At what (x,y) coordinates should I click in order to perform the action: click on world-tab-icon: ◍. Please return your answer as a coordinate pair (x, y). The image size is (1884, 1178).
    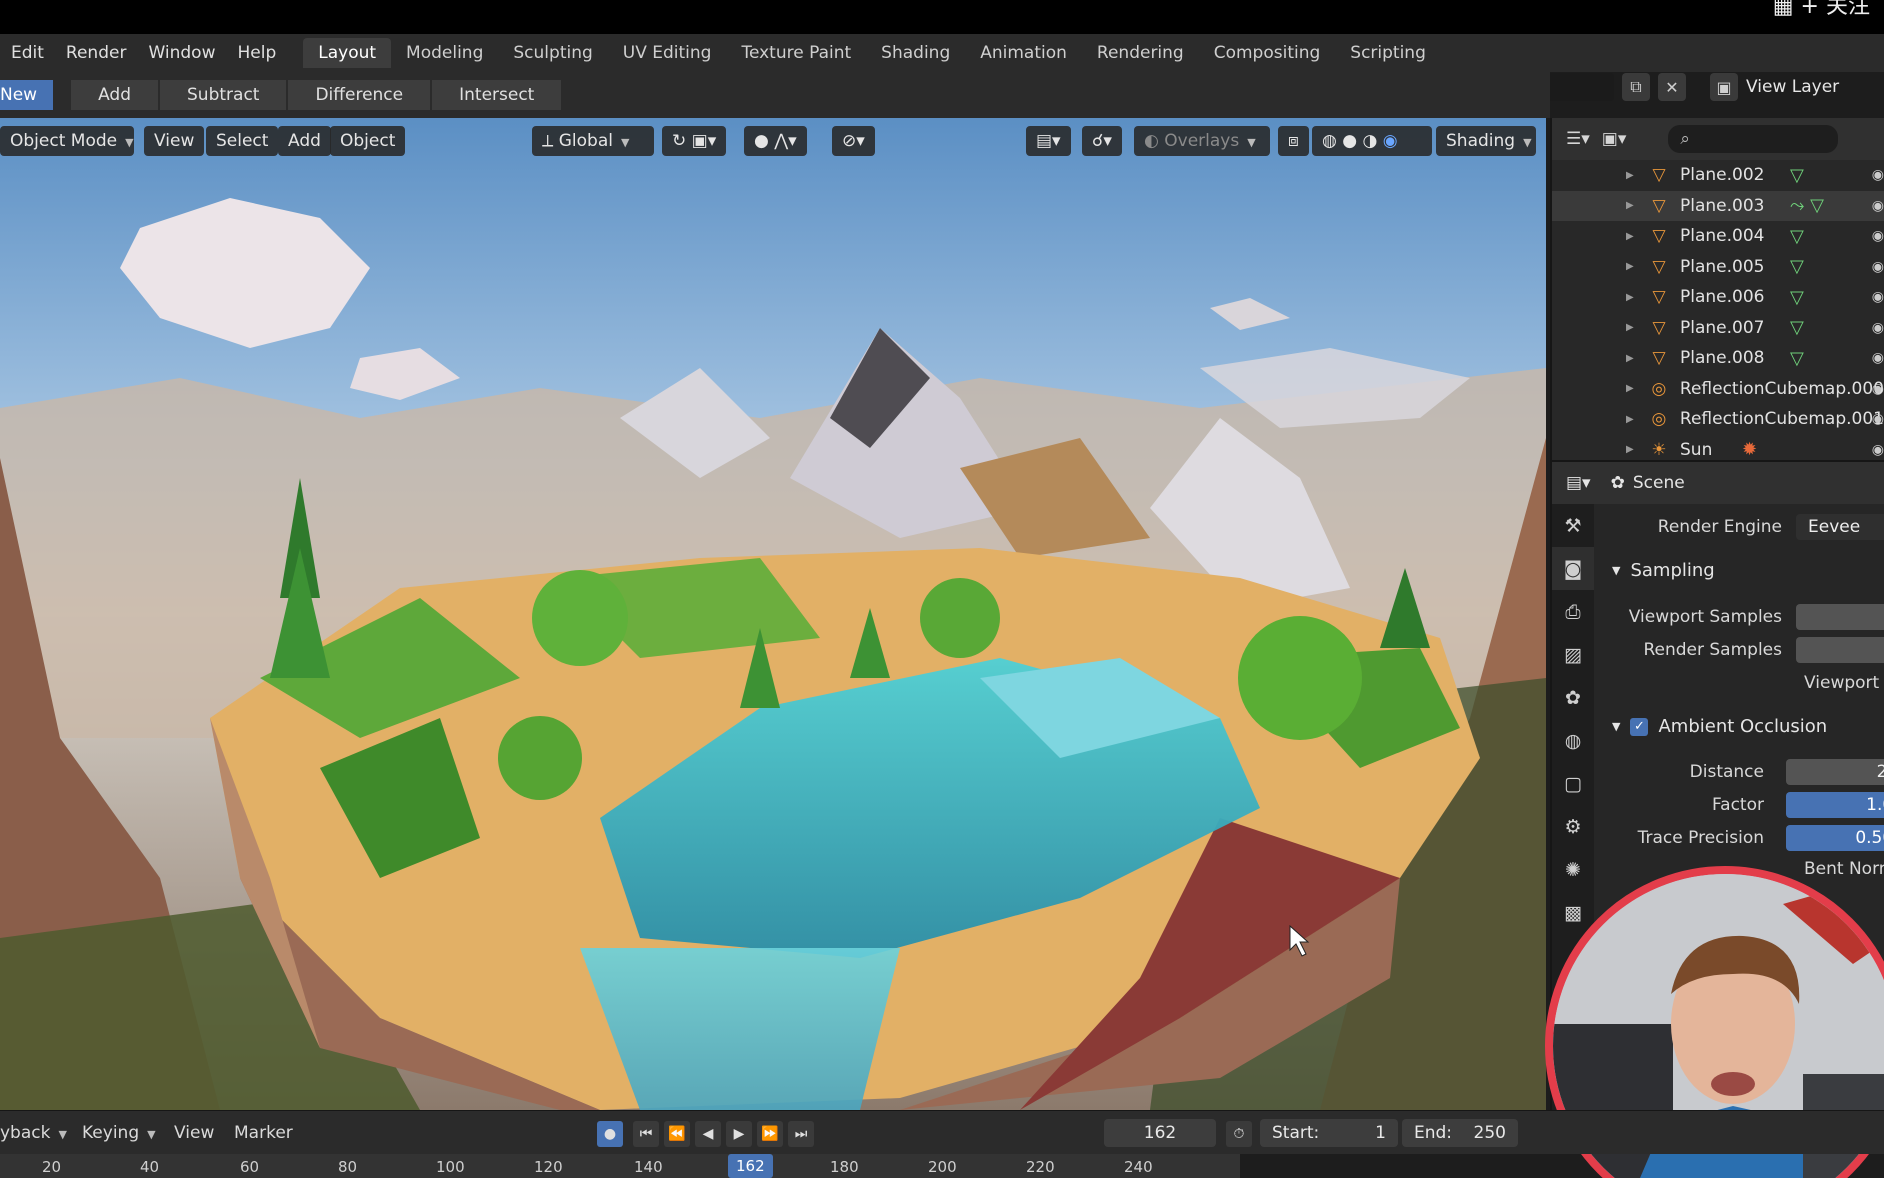
    Looking at the image, I should click on (1573, 740).